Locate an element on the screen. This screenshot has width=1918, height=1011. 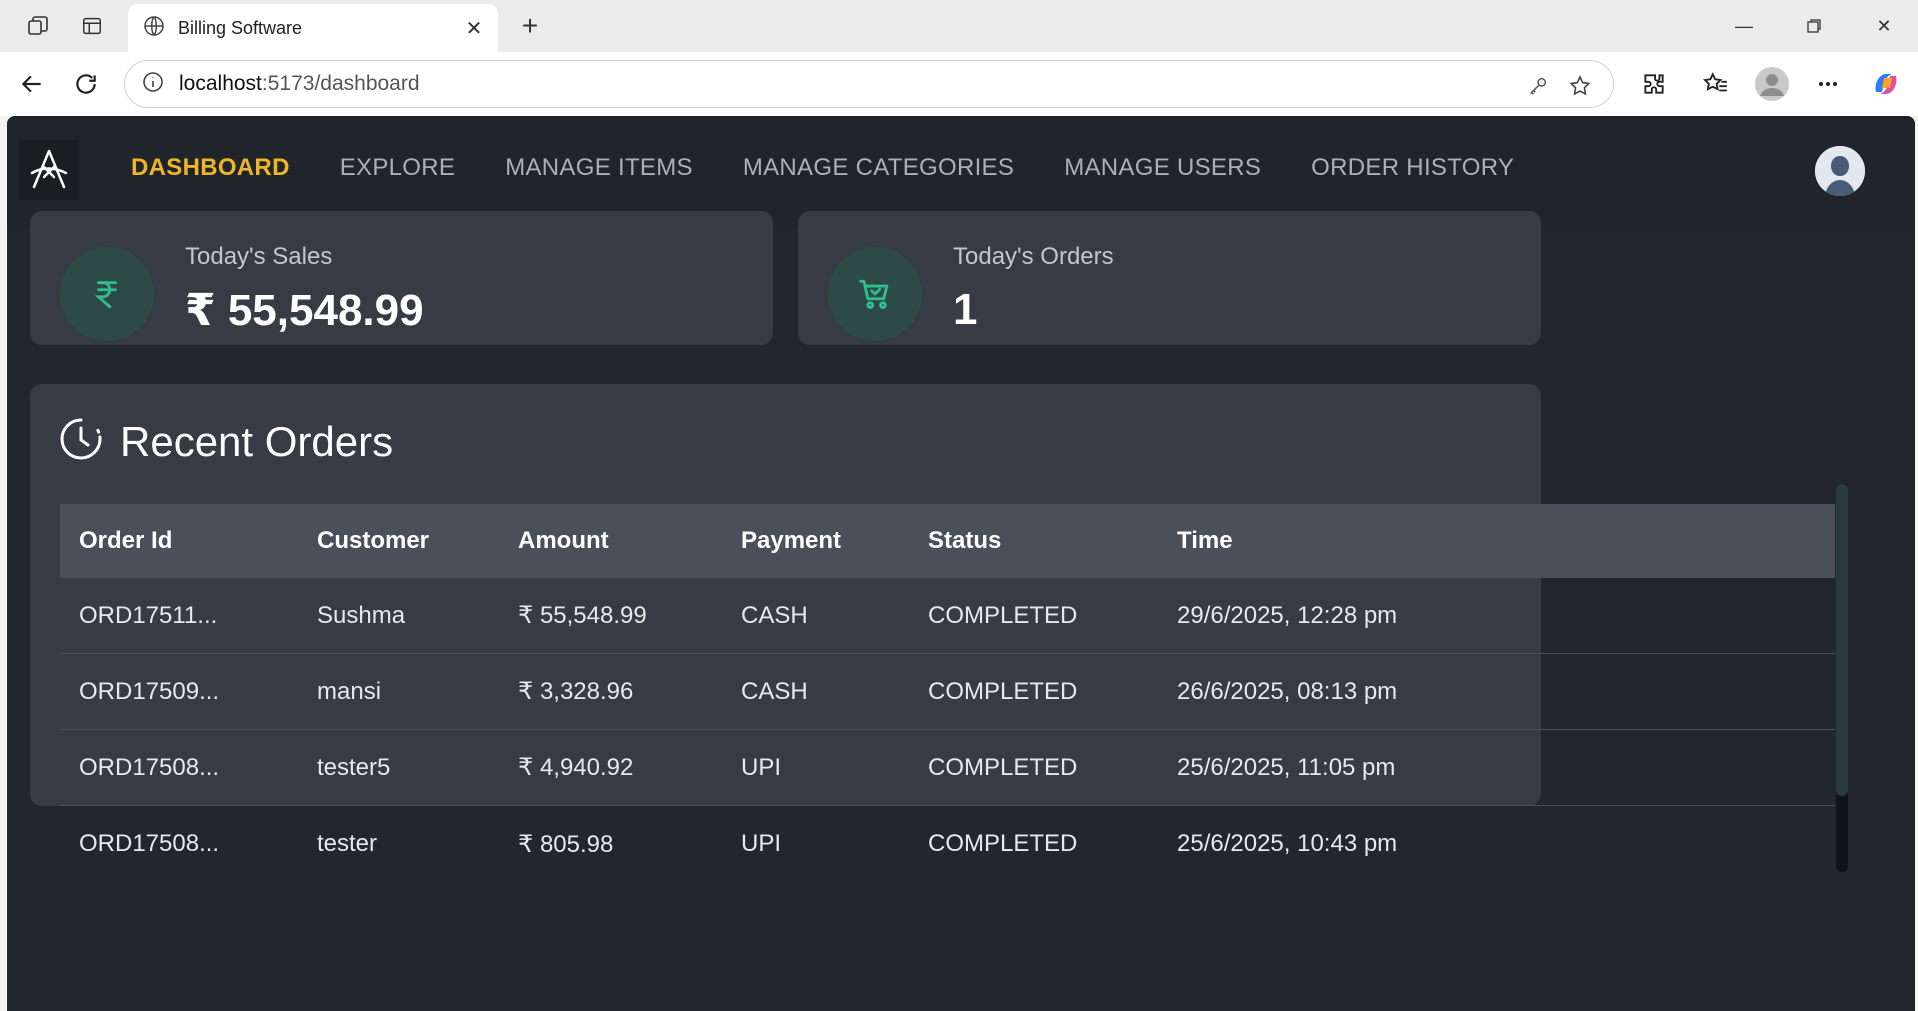
back-icon is located at coordinates (32, 84).